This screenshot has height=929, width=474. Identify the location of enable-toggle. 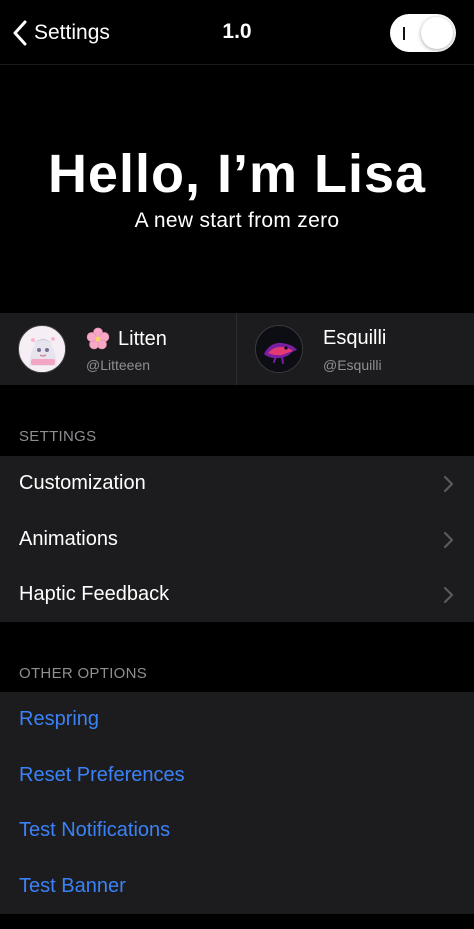
(423, 33).